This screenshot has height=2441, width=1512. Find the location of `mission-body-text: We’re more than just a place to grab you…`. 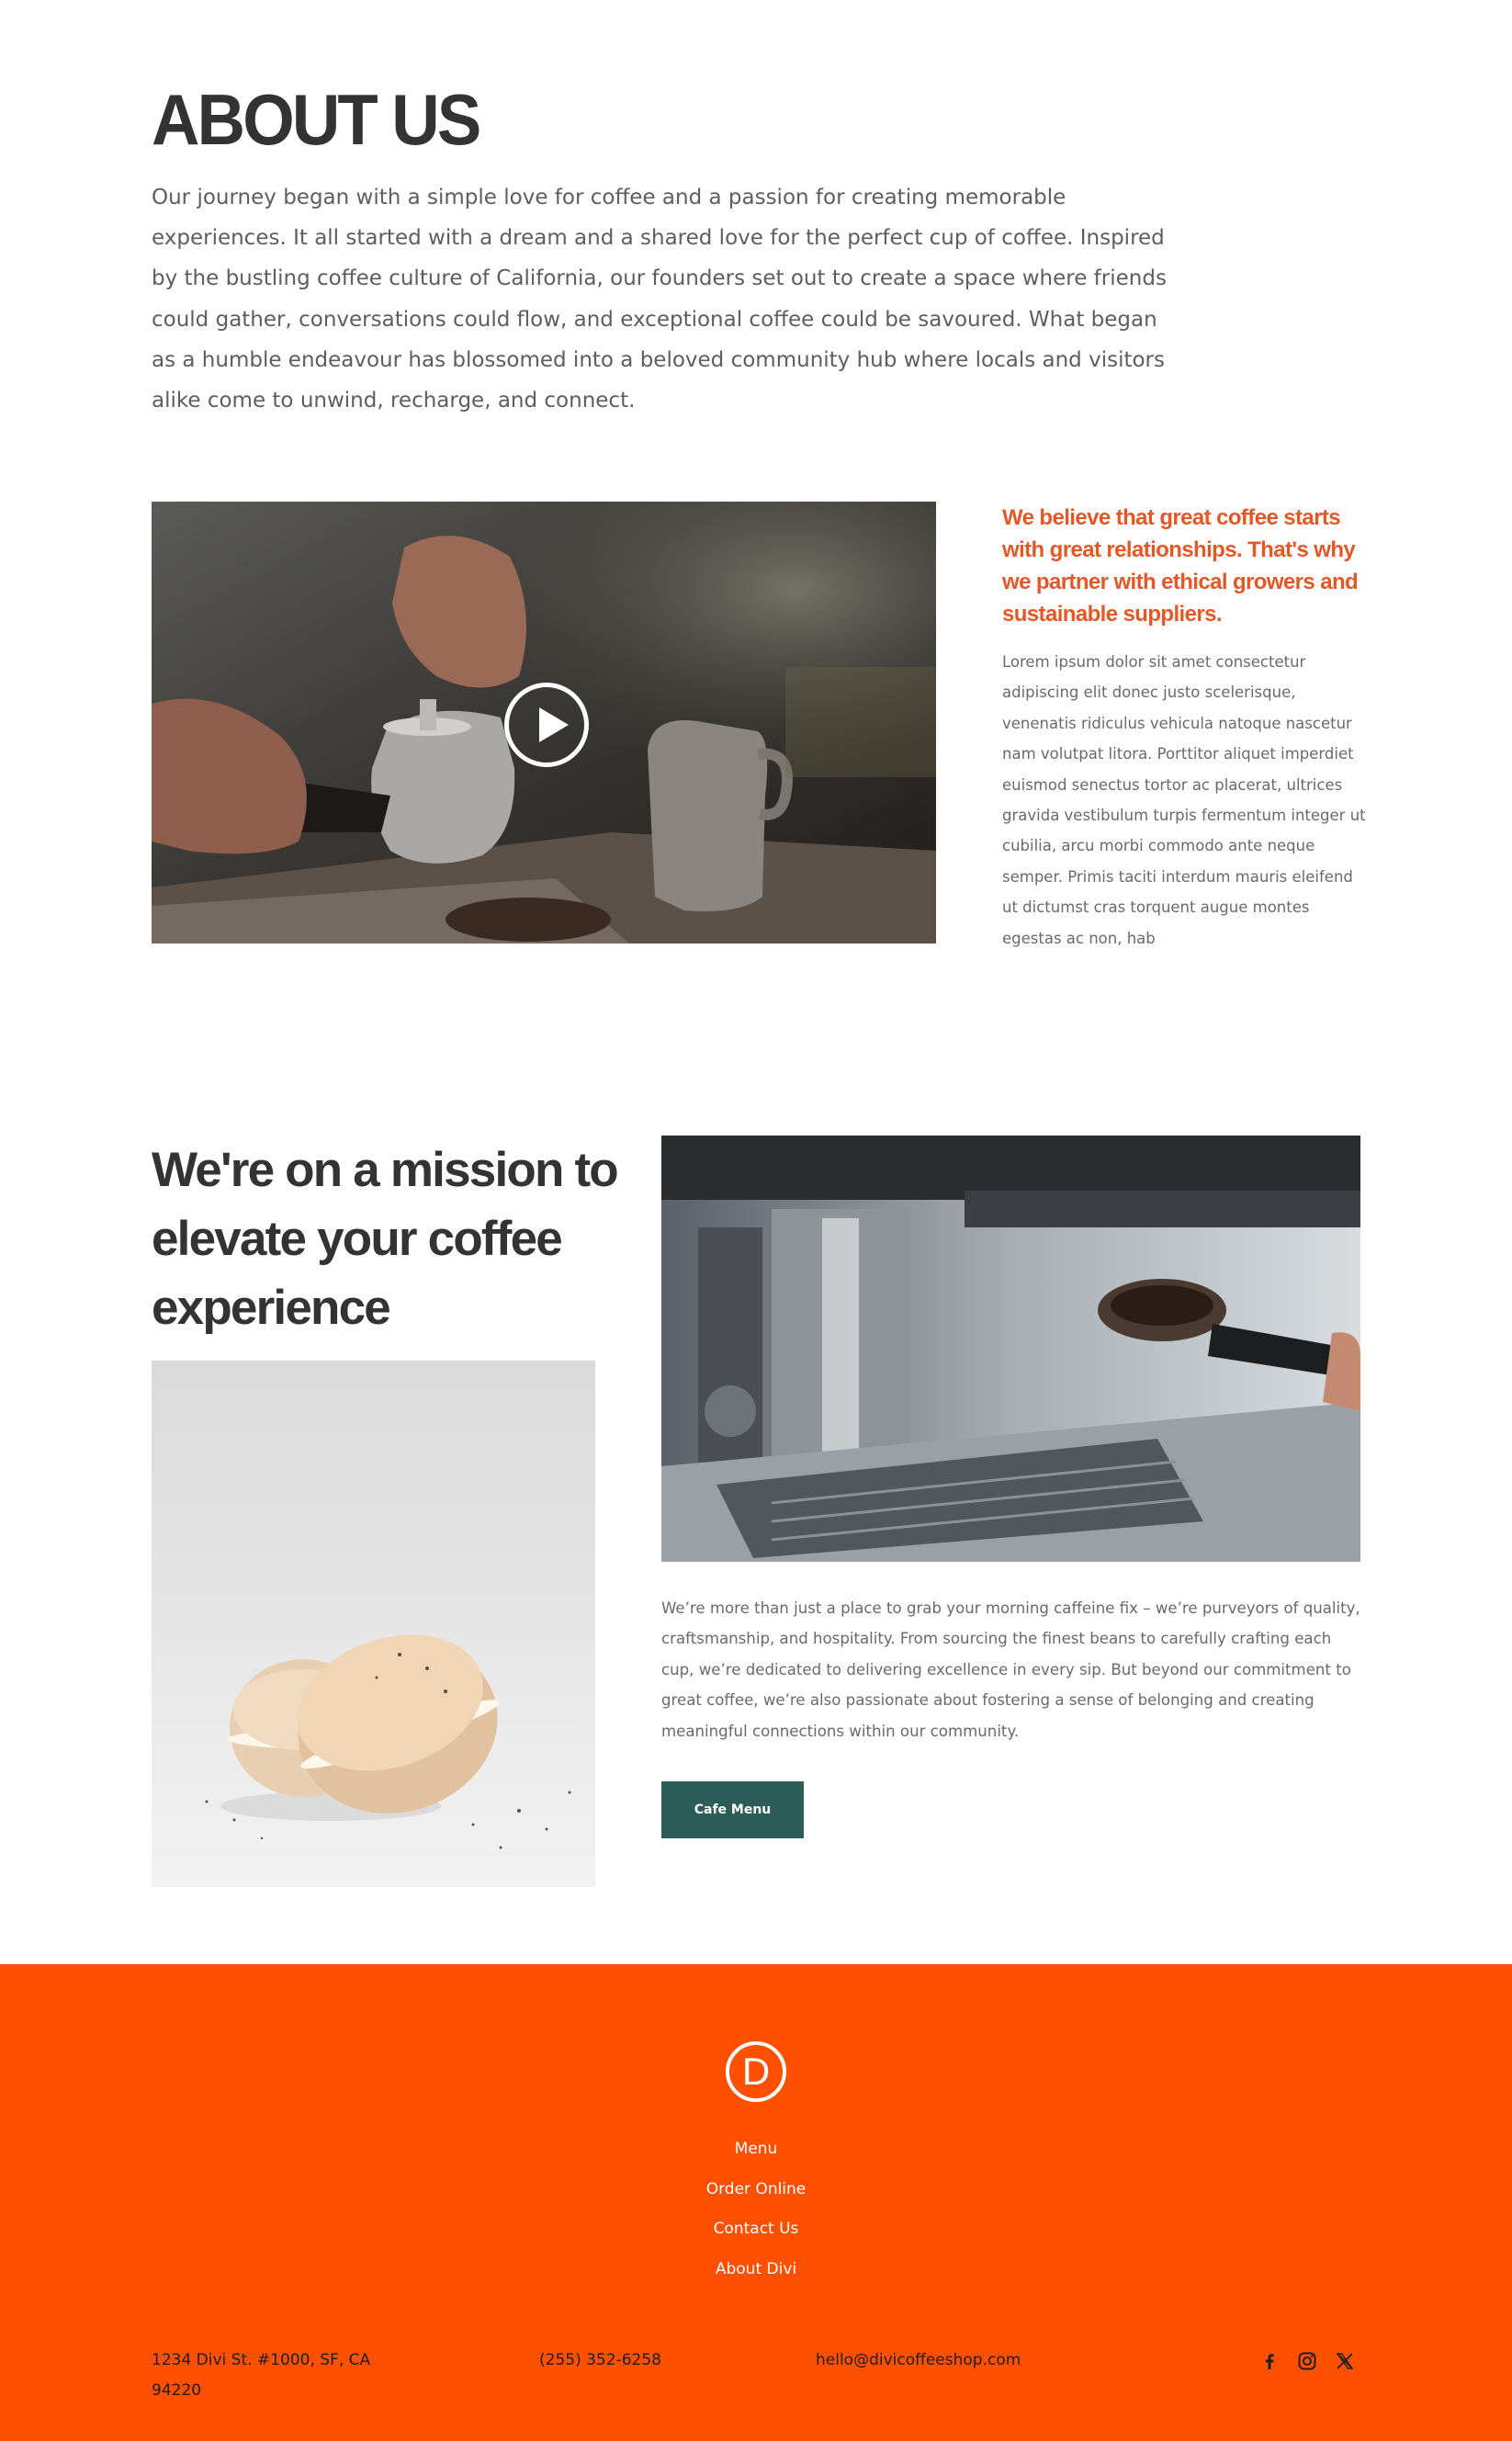

mission-body-text: We’re more than just a place to grab you… is located at coordinates (1010, 1669).